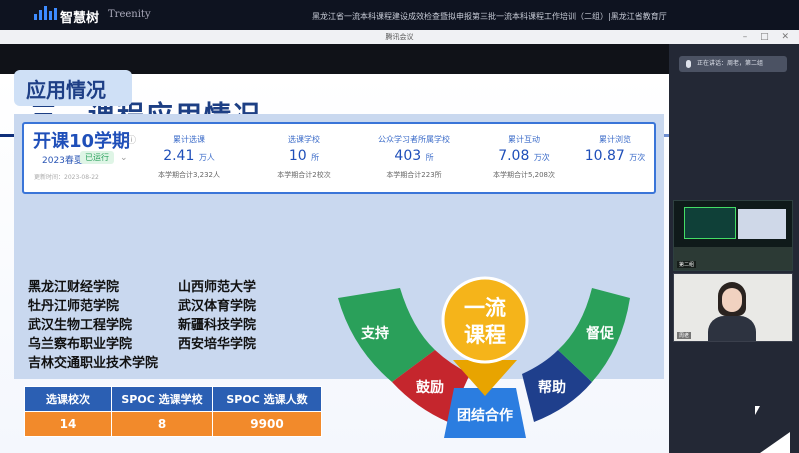 The height and width of the screenshot is (453, 799). I want to click on stat-label: 公众学习者所属学校, so click(414, 139).